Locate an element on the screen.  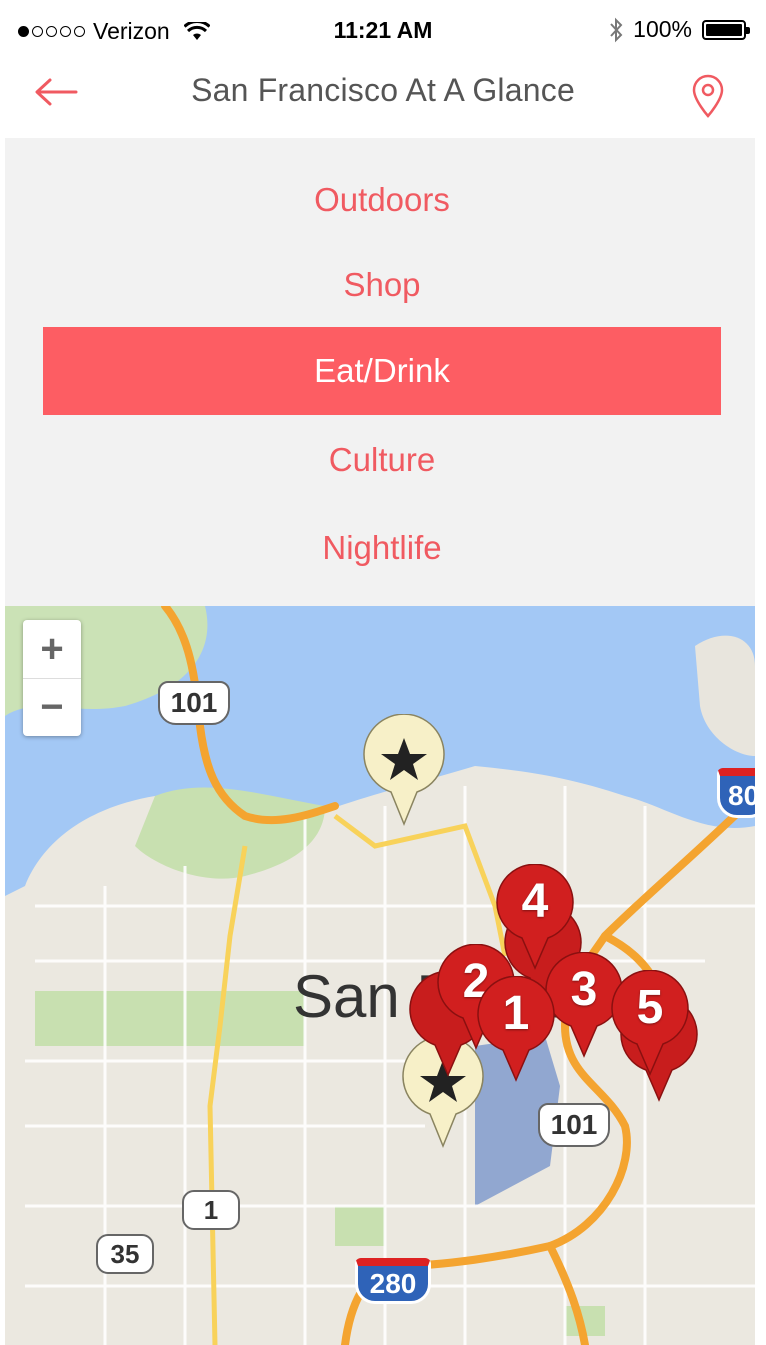
marker-number: 1 is located at coordinates (516, 1013).